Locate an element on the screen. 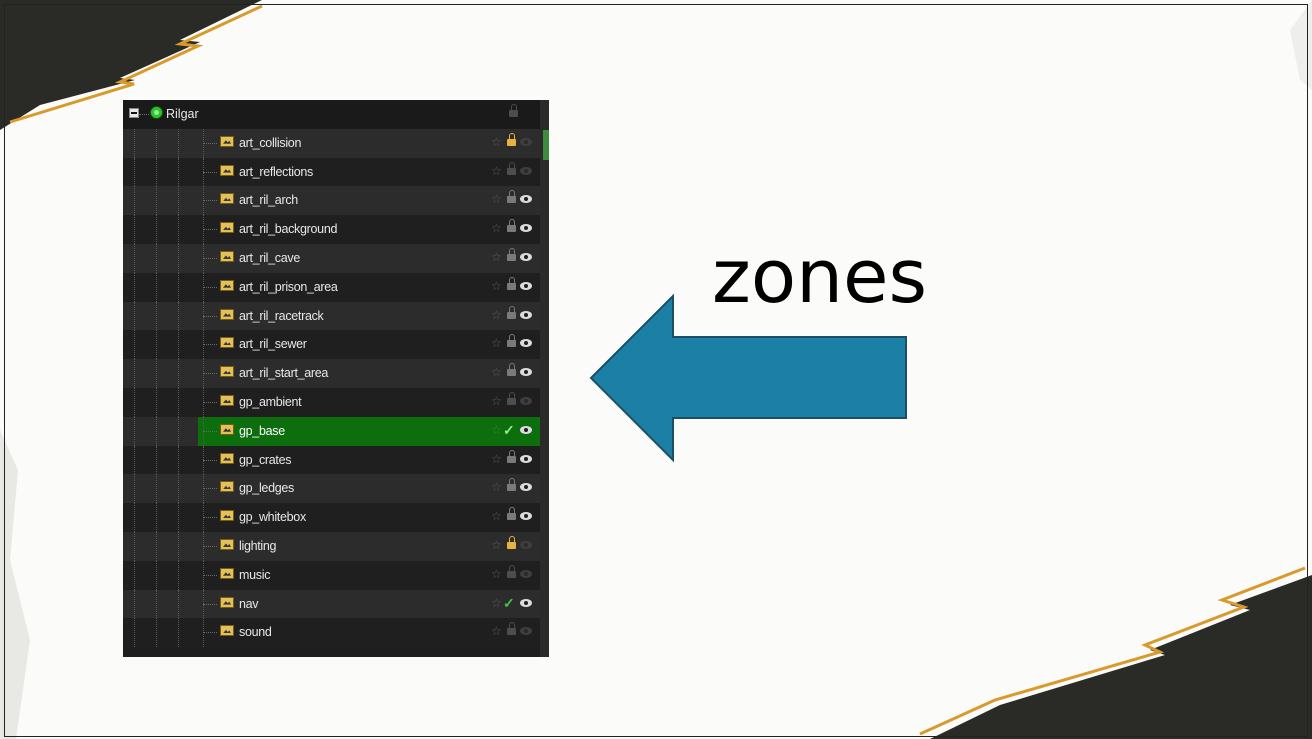 The height and width of the screenshot is (739, 1312). layer-row: gp_whitebox ☆ is located at coordinates (331, 517).